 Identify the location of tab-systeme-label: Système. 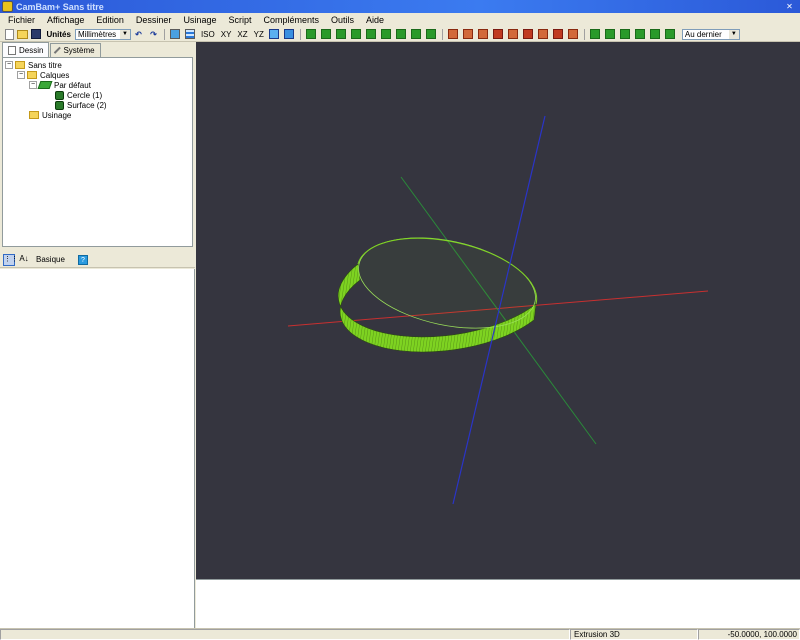
(79, 50).